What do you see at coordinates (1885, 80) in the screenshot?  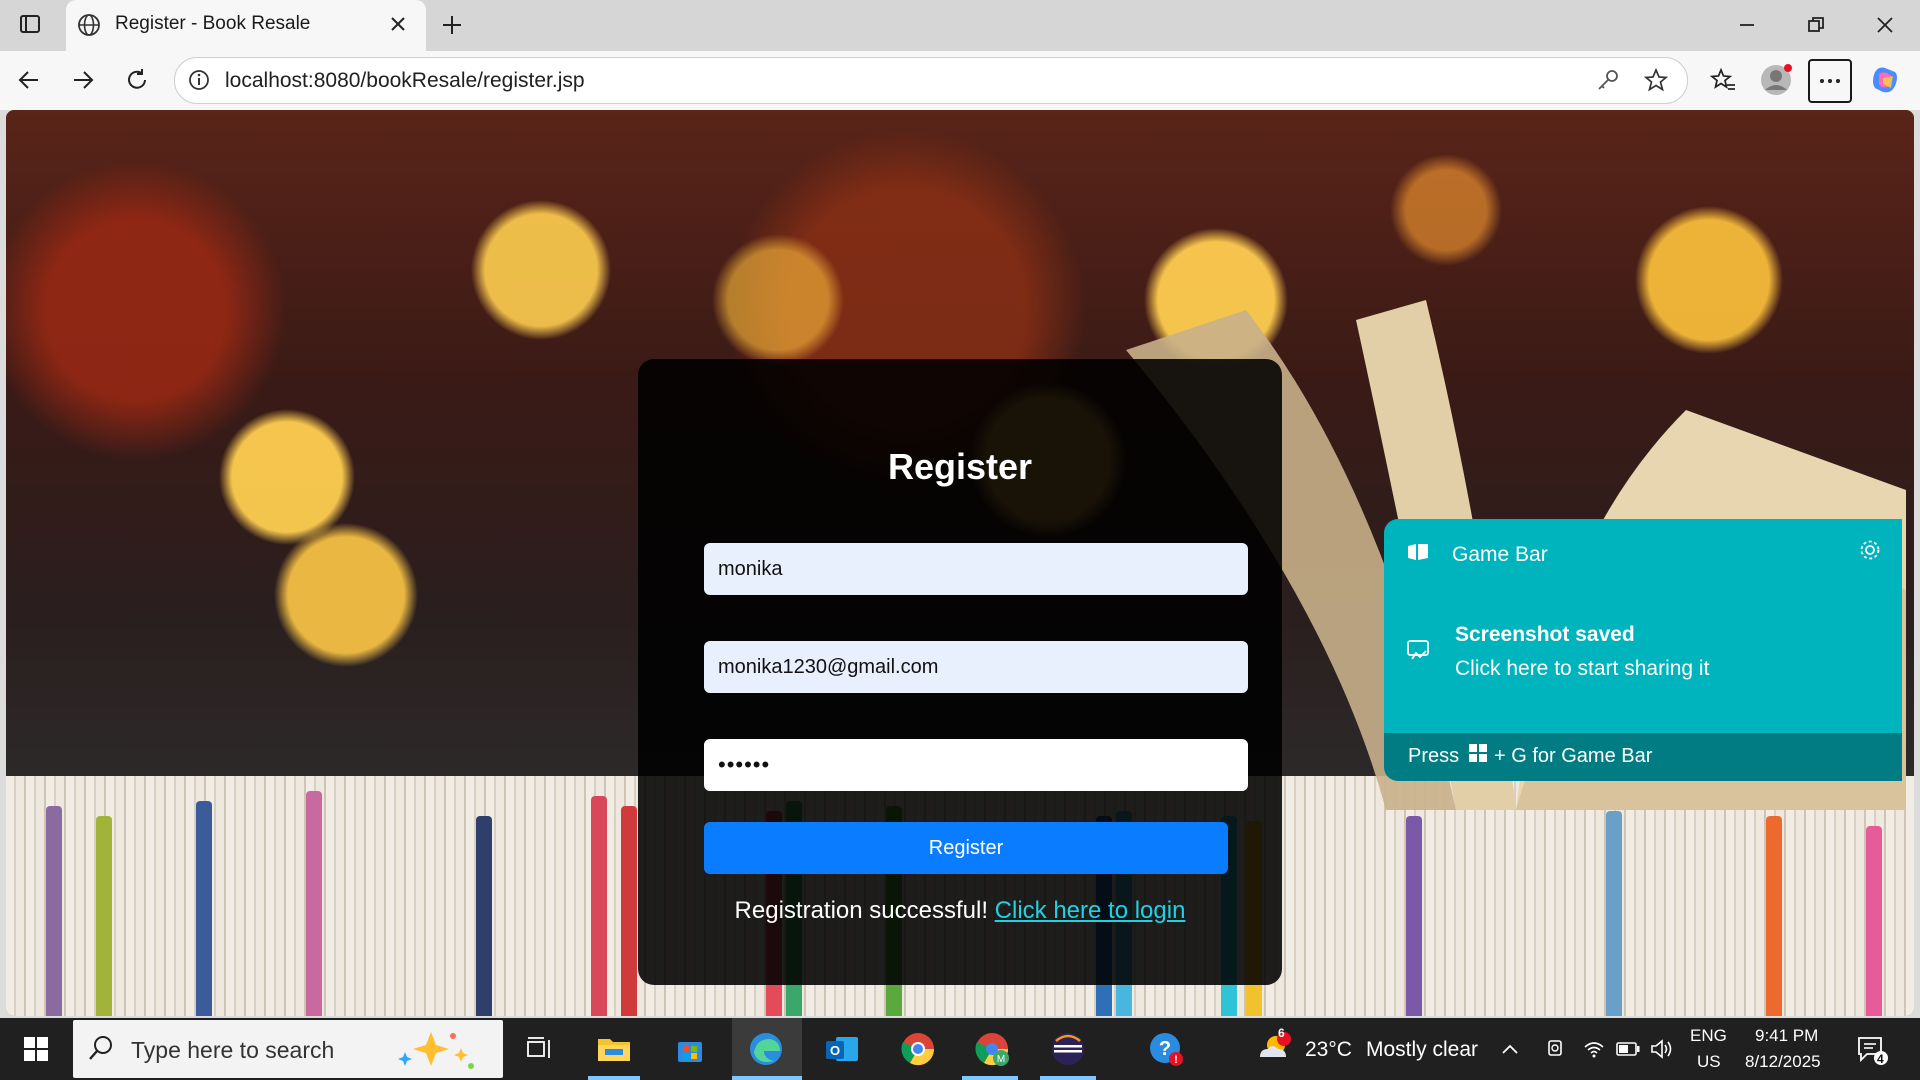 I see `copilot-icon` at bounding box center [1885, 80].